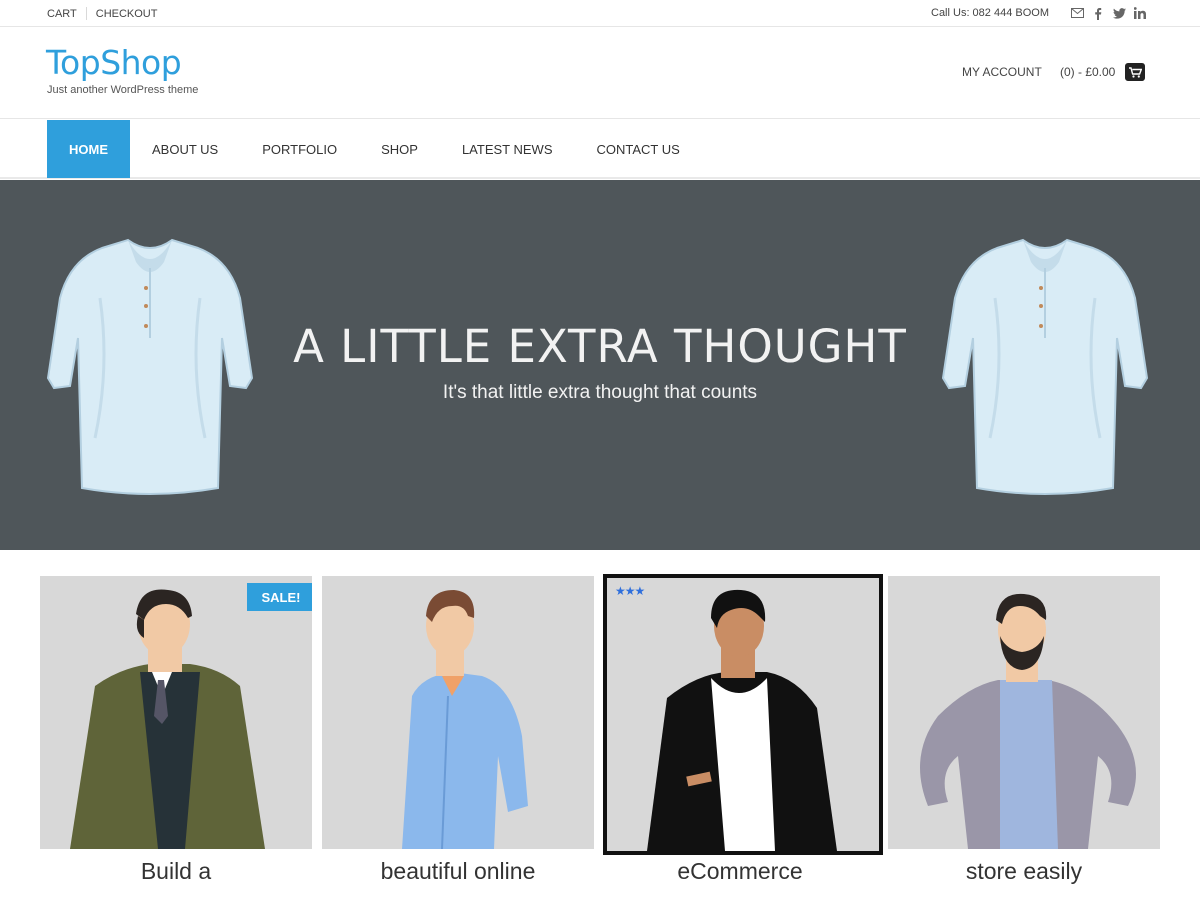  I want to click on shopping-cart-icon, so click(1135, 72).